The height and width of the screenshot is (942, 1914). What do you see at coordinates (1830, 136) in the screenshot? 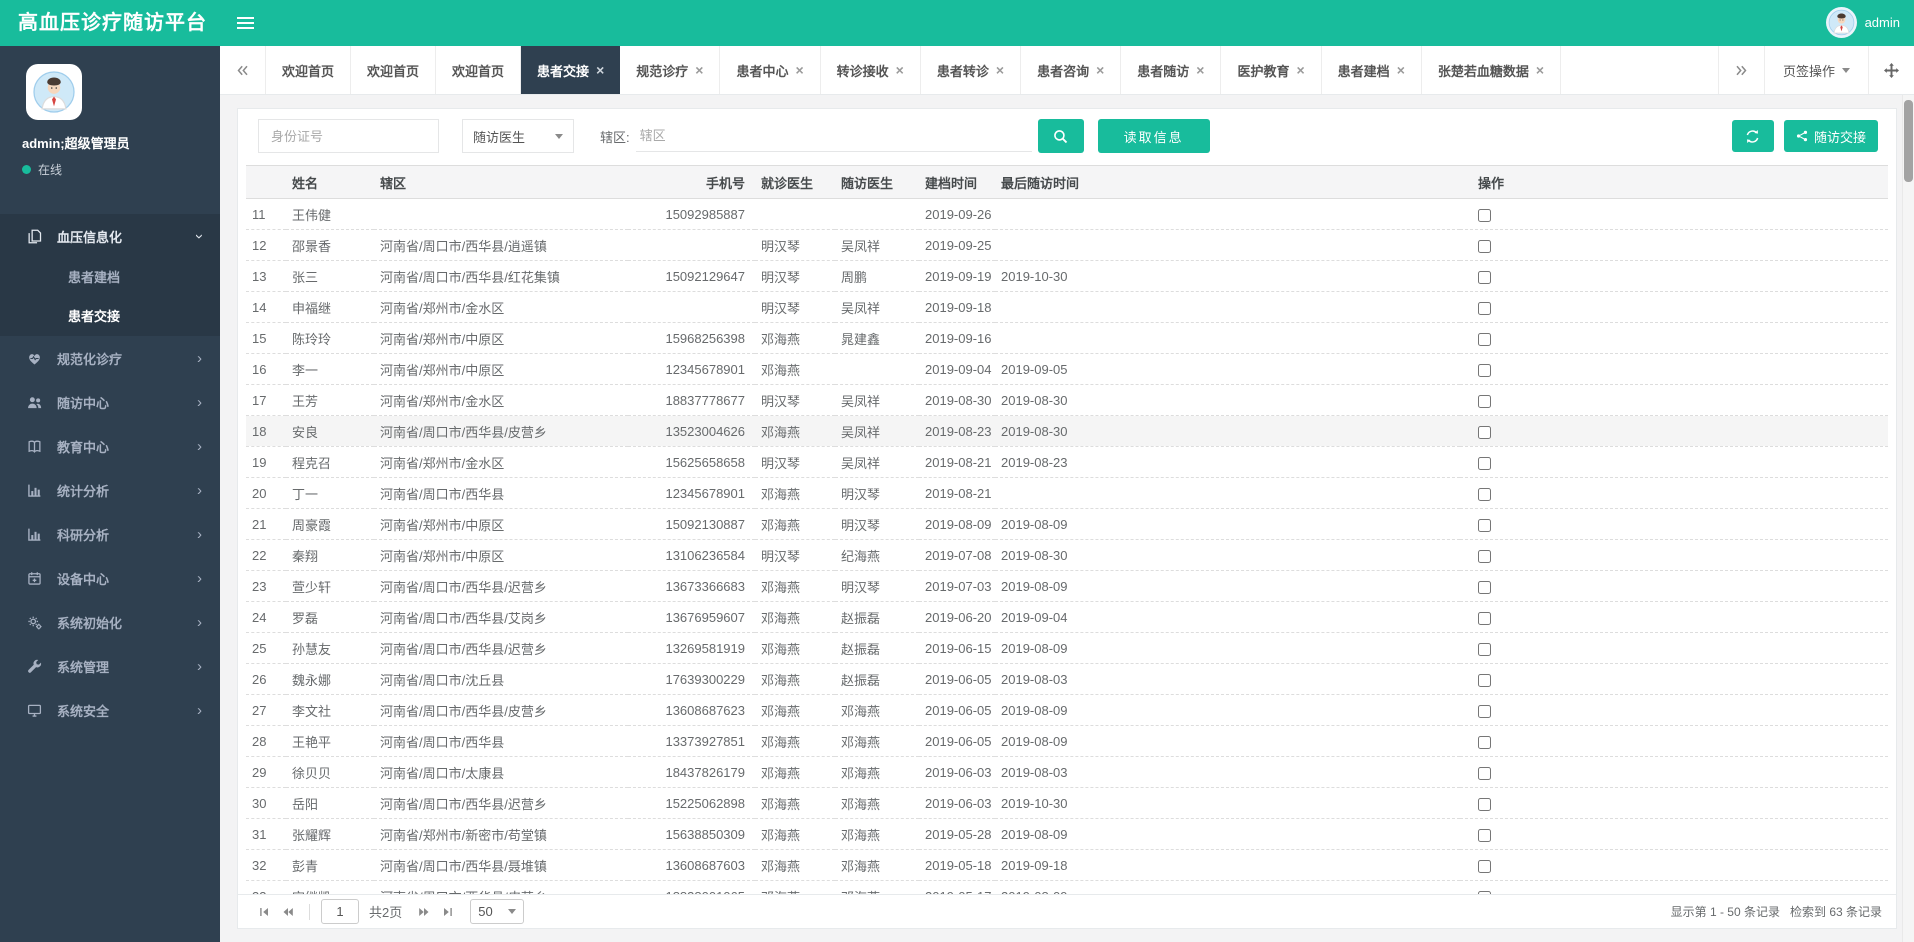
I see `handover-button: 随访交接` at bounding box center [1830, 136].